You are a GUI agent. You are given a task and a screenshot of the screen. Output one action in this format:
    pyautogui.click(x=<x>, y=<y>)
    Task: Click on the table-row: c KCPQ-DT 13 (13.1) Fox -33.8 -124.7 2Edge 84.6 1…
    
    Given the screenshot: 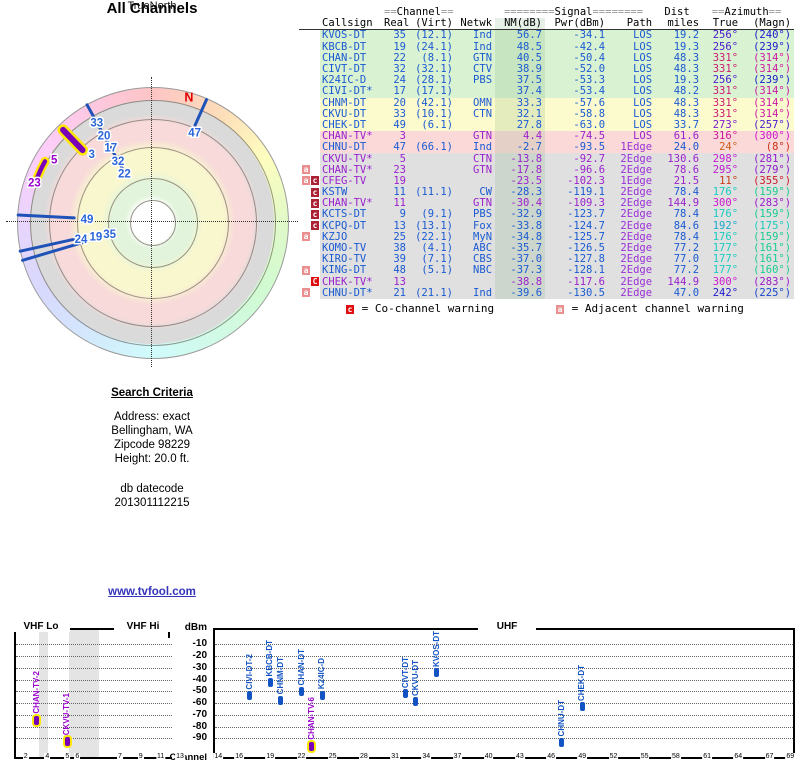 What is the action you would take?
    pyautogui.click(x=547, y=226)
    